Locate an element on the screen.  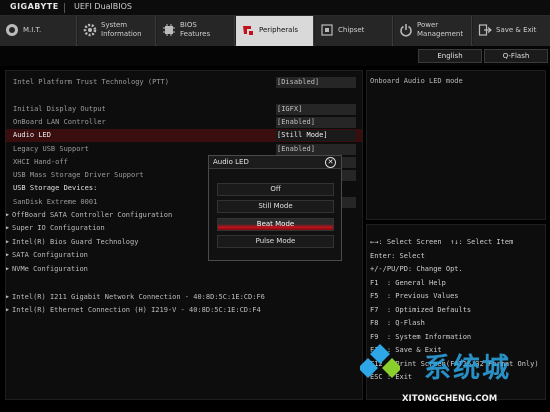
help-panel: Onboard Audio LED mode is located at coordinates (456, 145).